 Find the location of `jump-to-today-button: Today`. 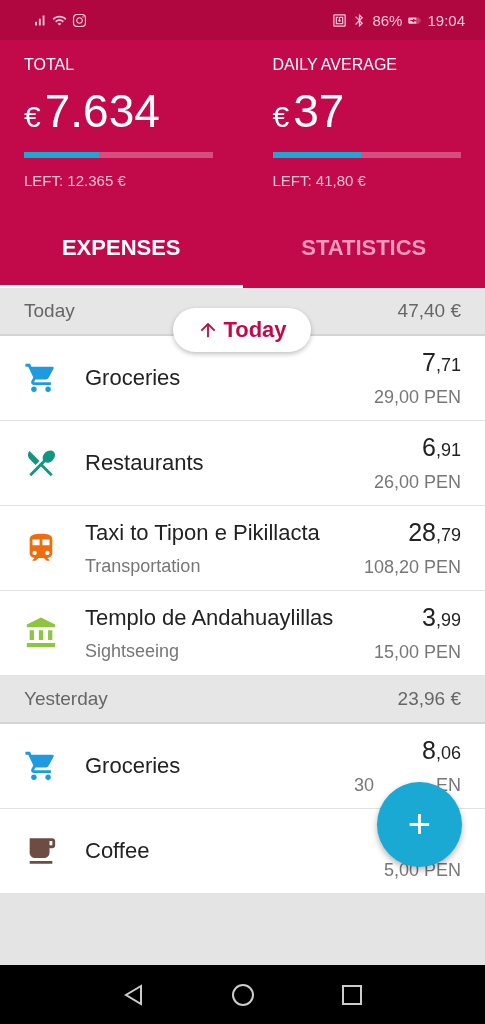

jump-to-today-button: Today is located at coordinates (242, 330).